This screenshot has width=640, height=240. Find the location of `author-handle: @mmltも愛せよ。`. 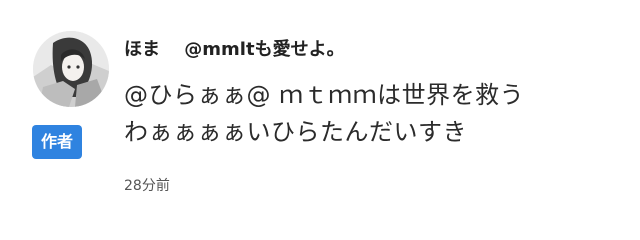

author-handle: @mmltも愛せよ。 is located at coordinates (264, 49).